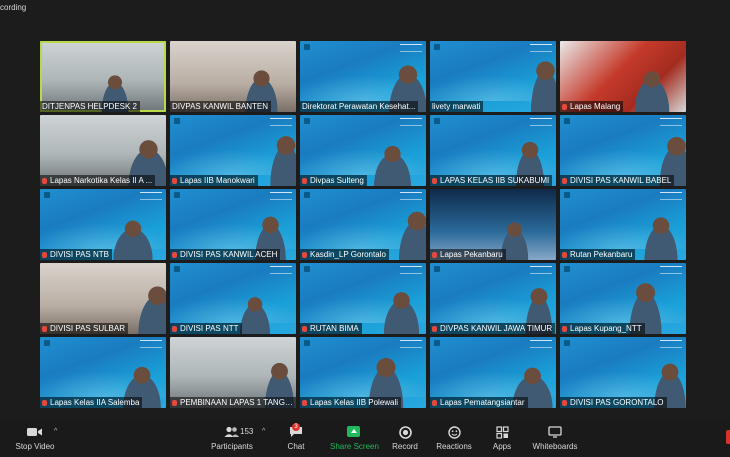 This screenshot has height=457, width=730. Describe the element at coordinates (601, 254) in the screenshot. I see `participant-name: Rutan Pekanbaru` at that location.